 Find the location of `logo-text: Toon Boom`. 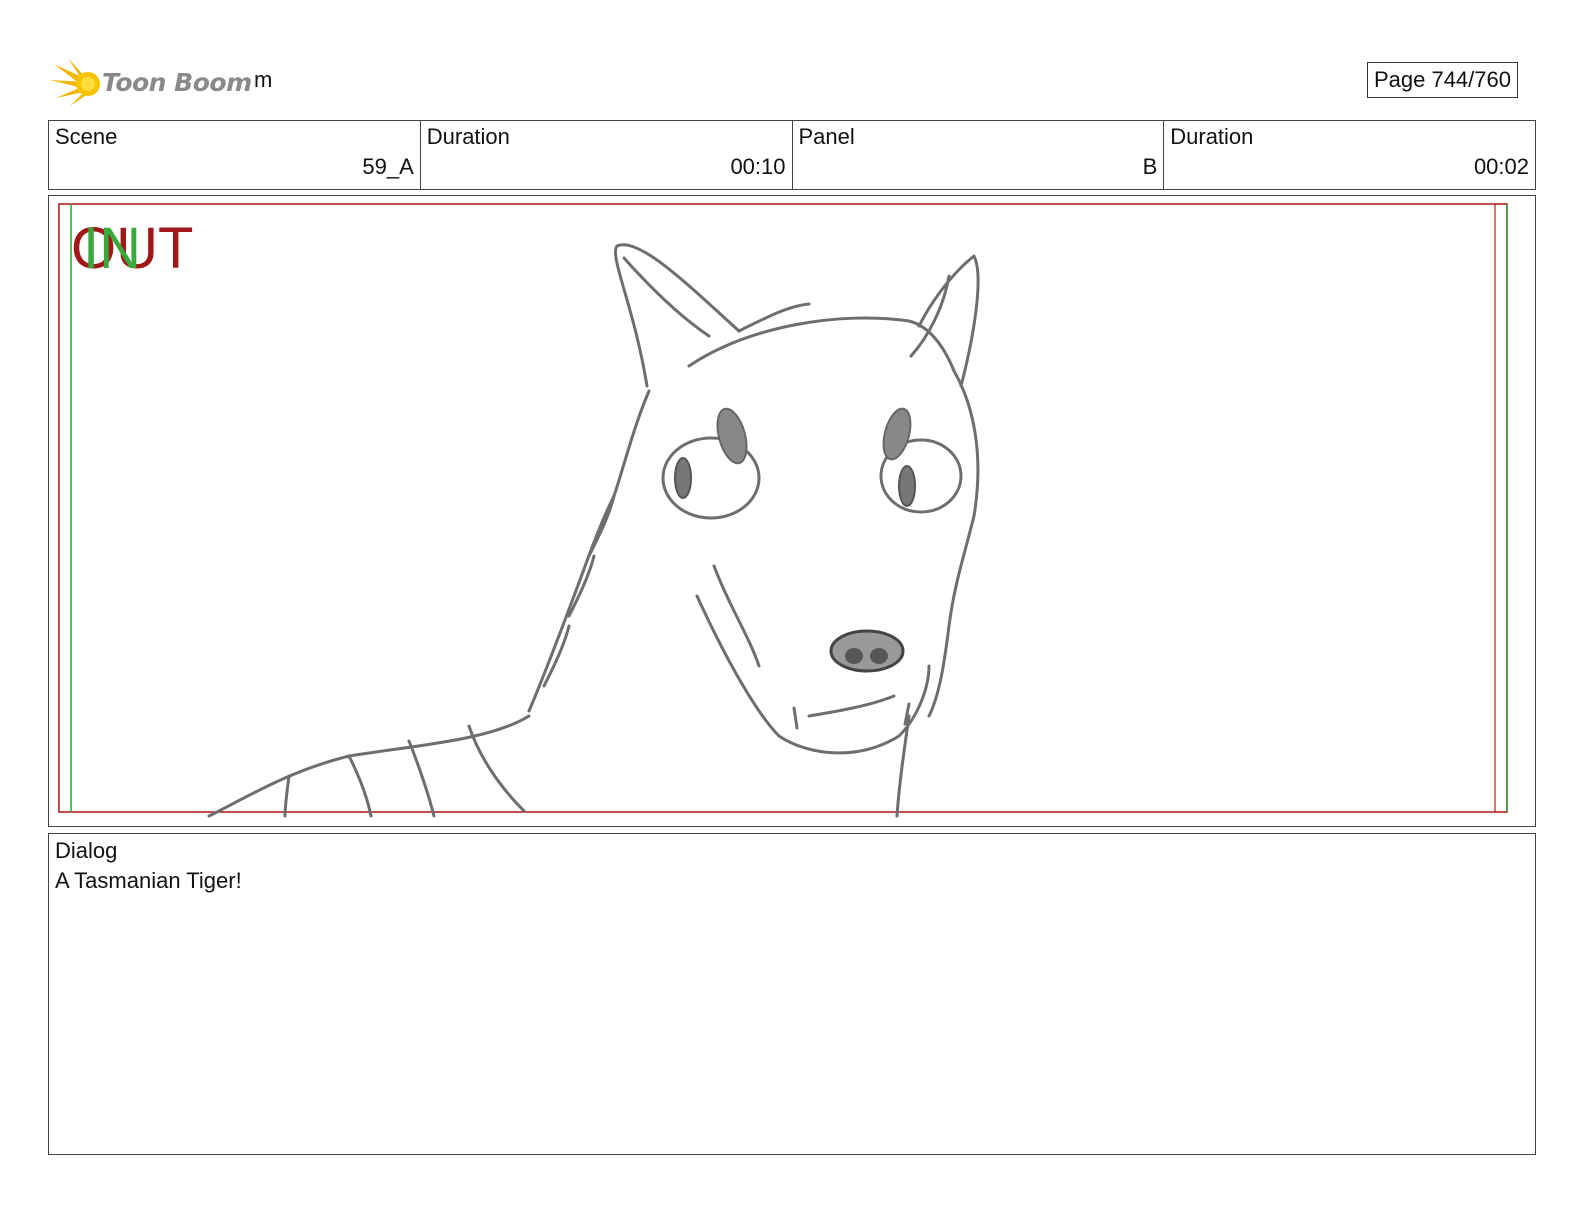

logo-text: Toon Boom is located at coordinates (177, 82).